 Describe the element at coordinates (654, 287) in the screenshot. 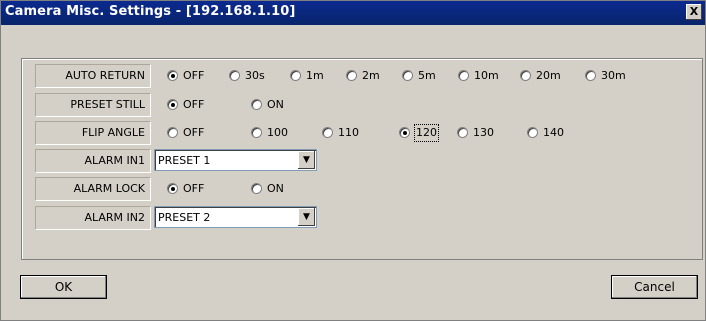

I see `cancel-button: Cancel` at that location.